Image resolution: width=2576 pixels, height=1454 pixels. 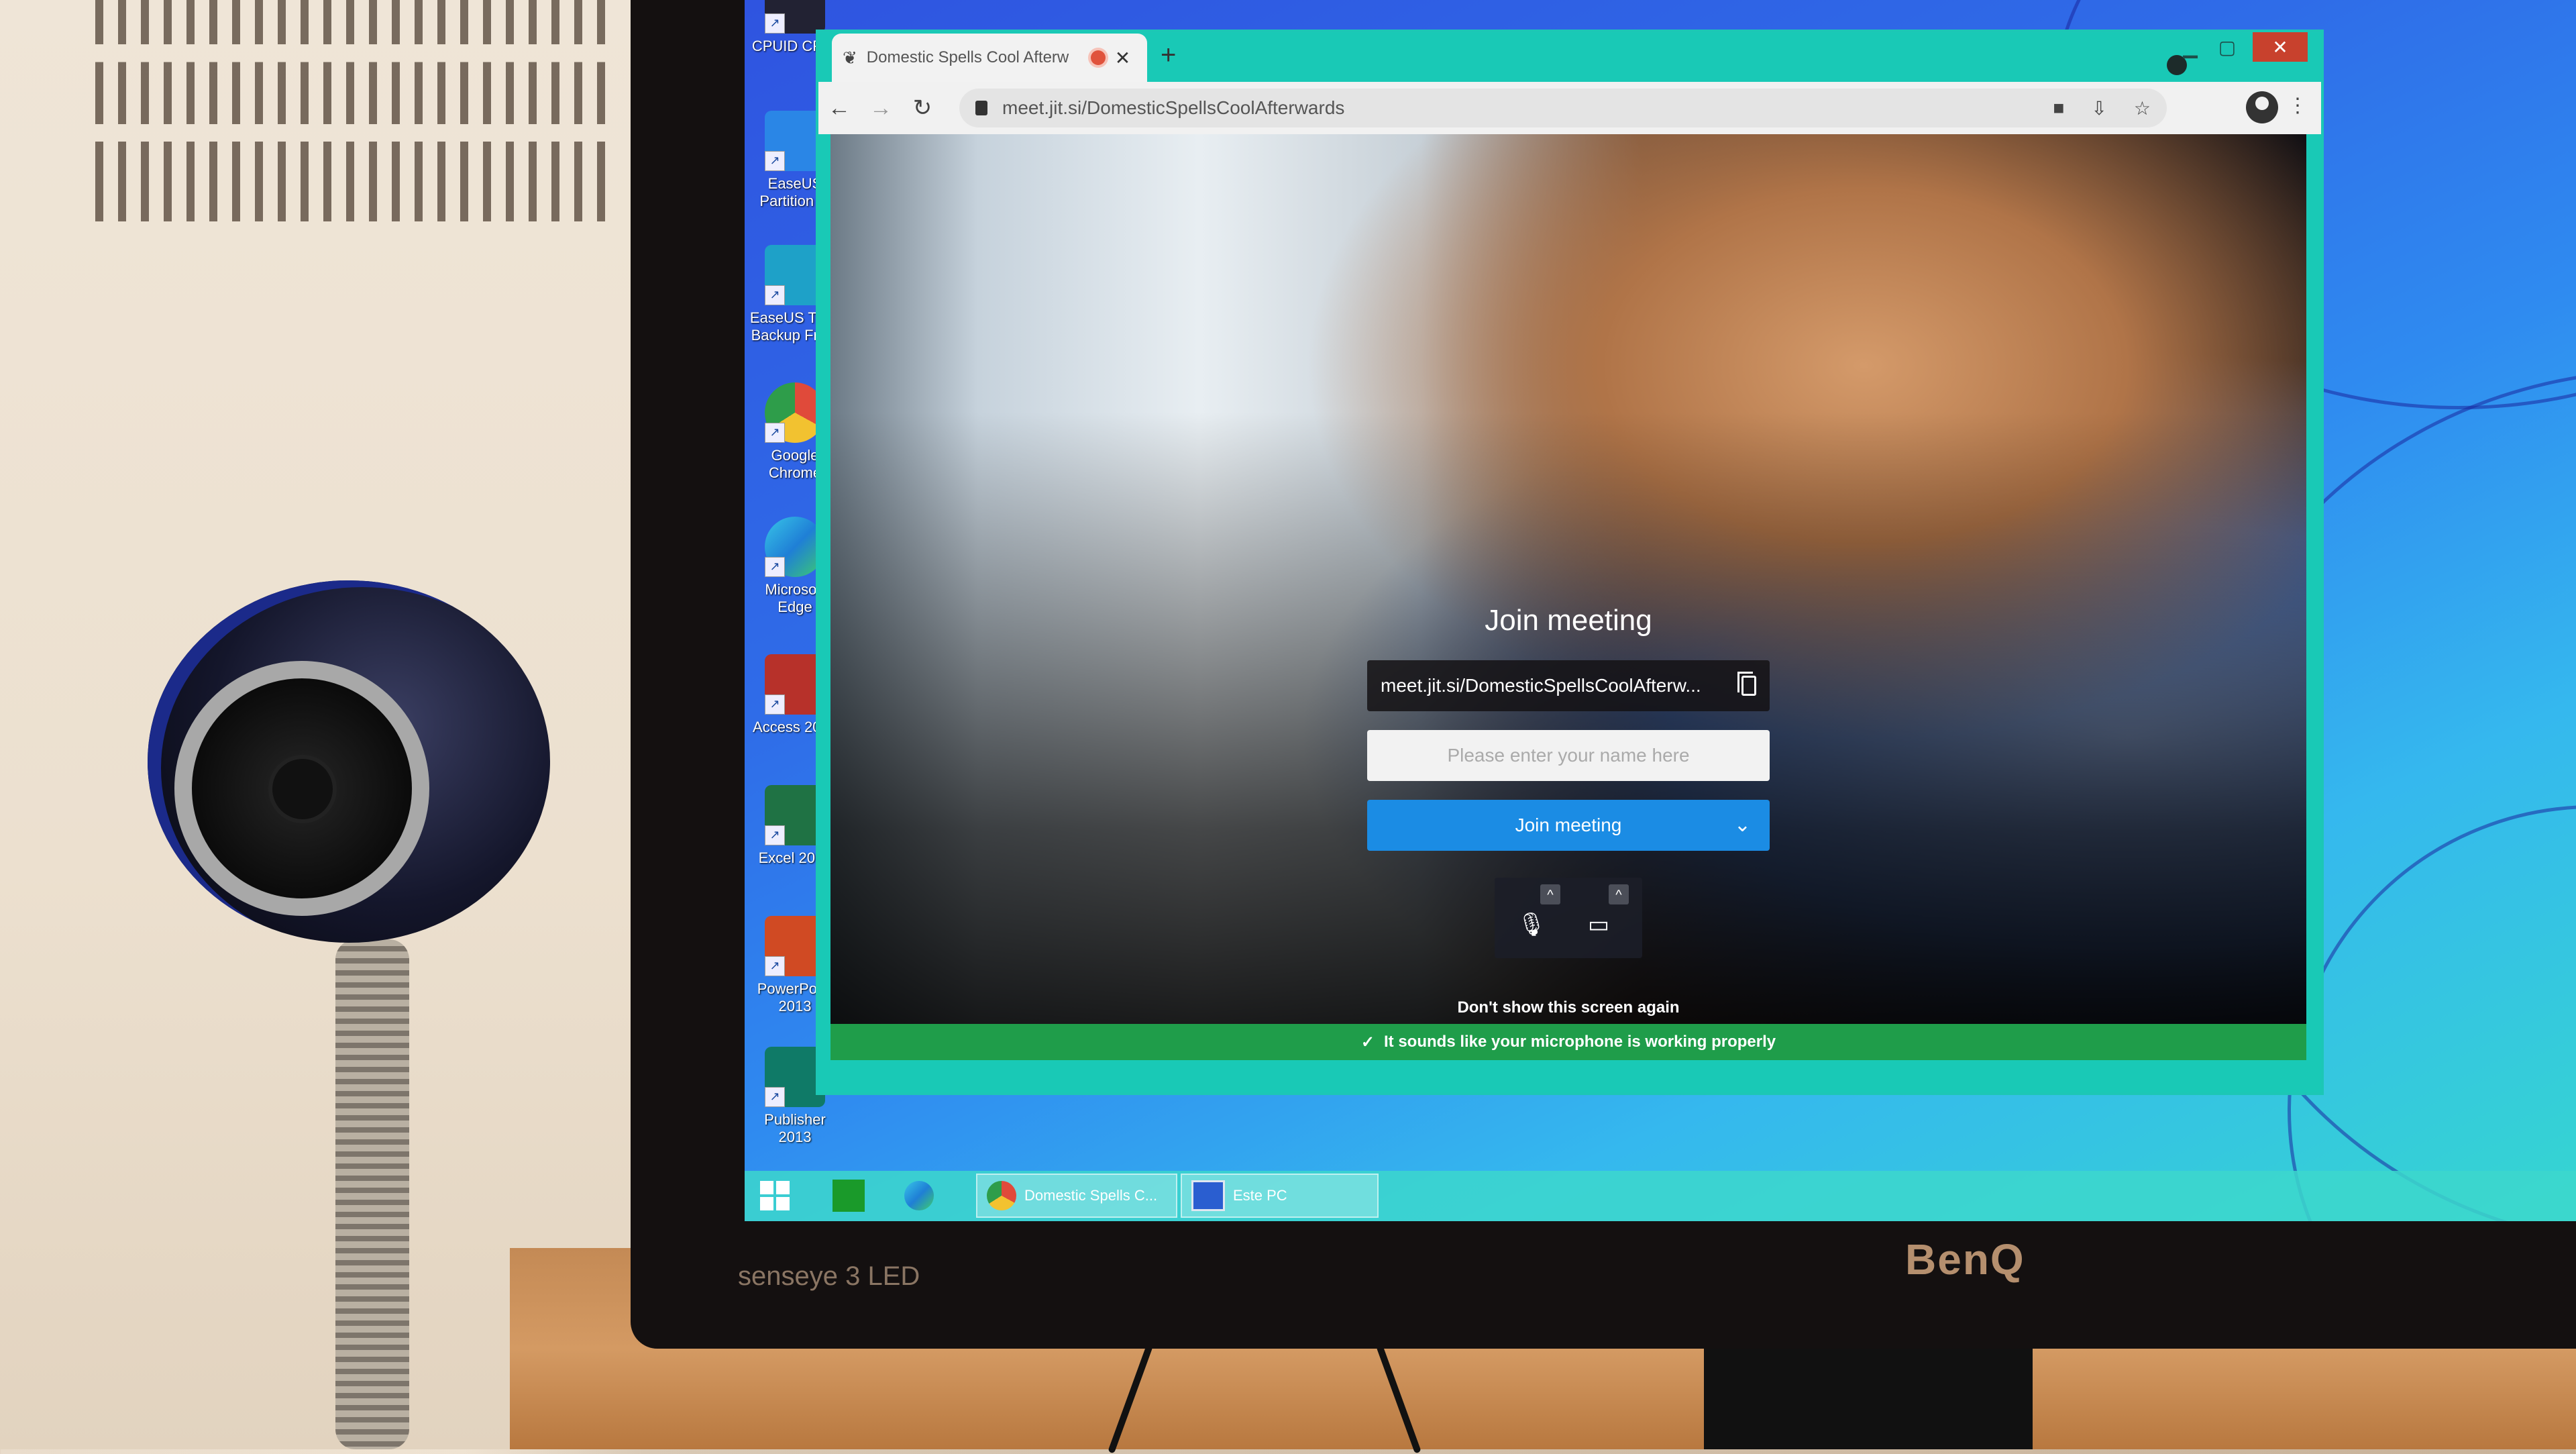 I want to click on webcam, so click(x=349, y=761).